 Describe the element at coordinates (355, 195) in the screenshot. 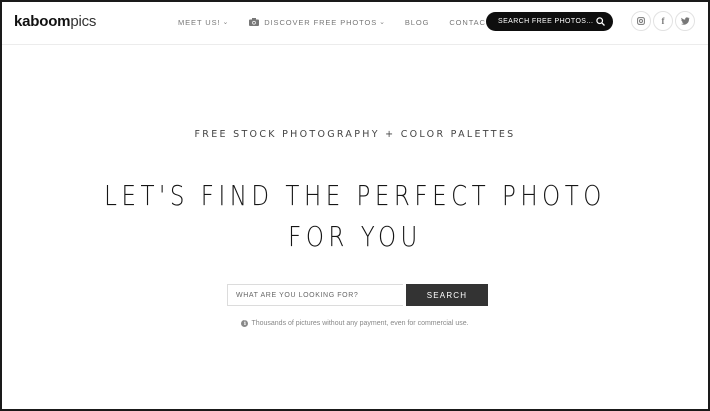

I see `headline-line-1: LET'S FIND THE PERFECT PHOTO` at that location.